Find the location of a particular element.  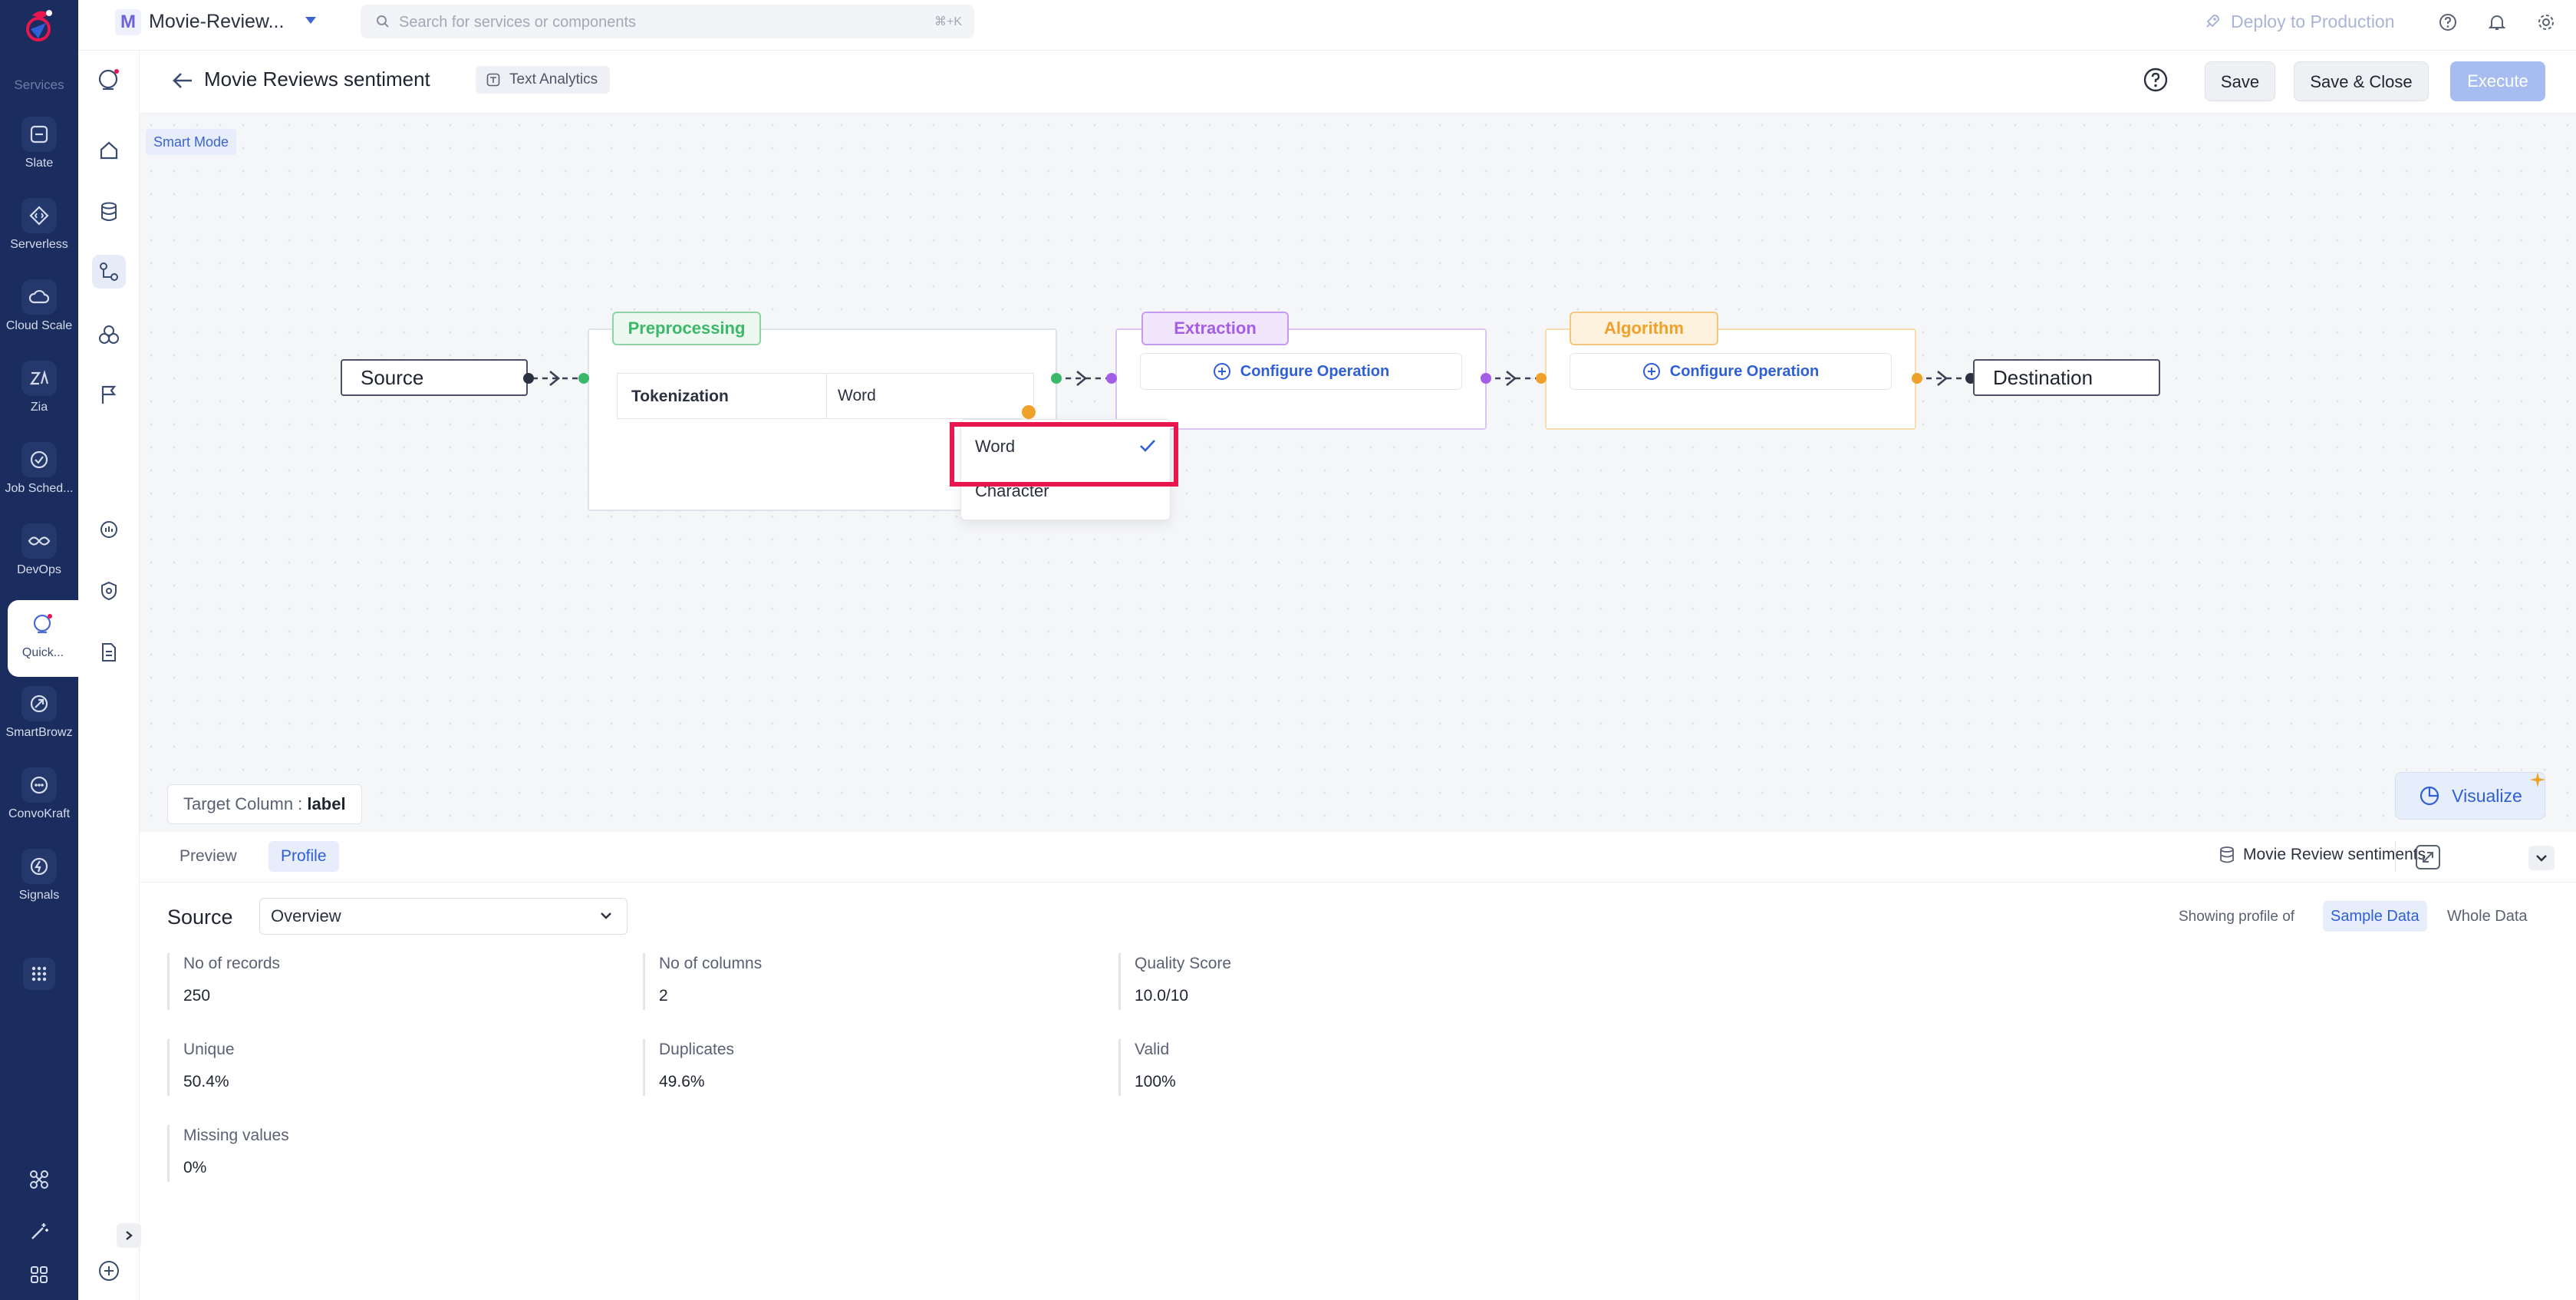

home-icon is located at coordinates (109, 150).